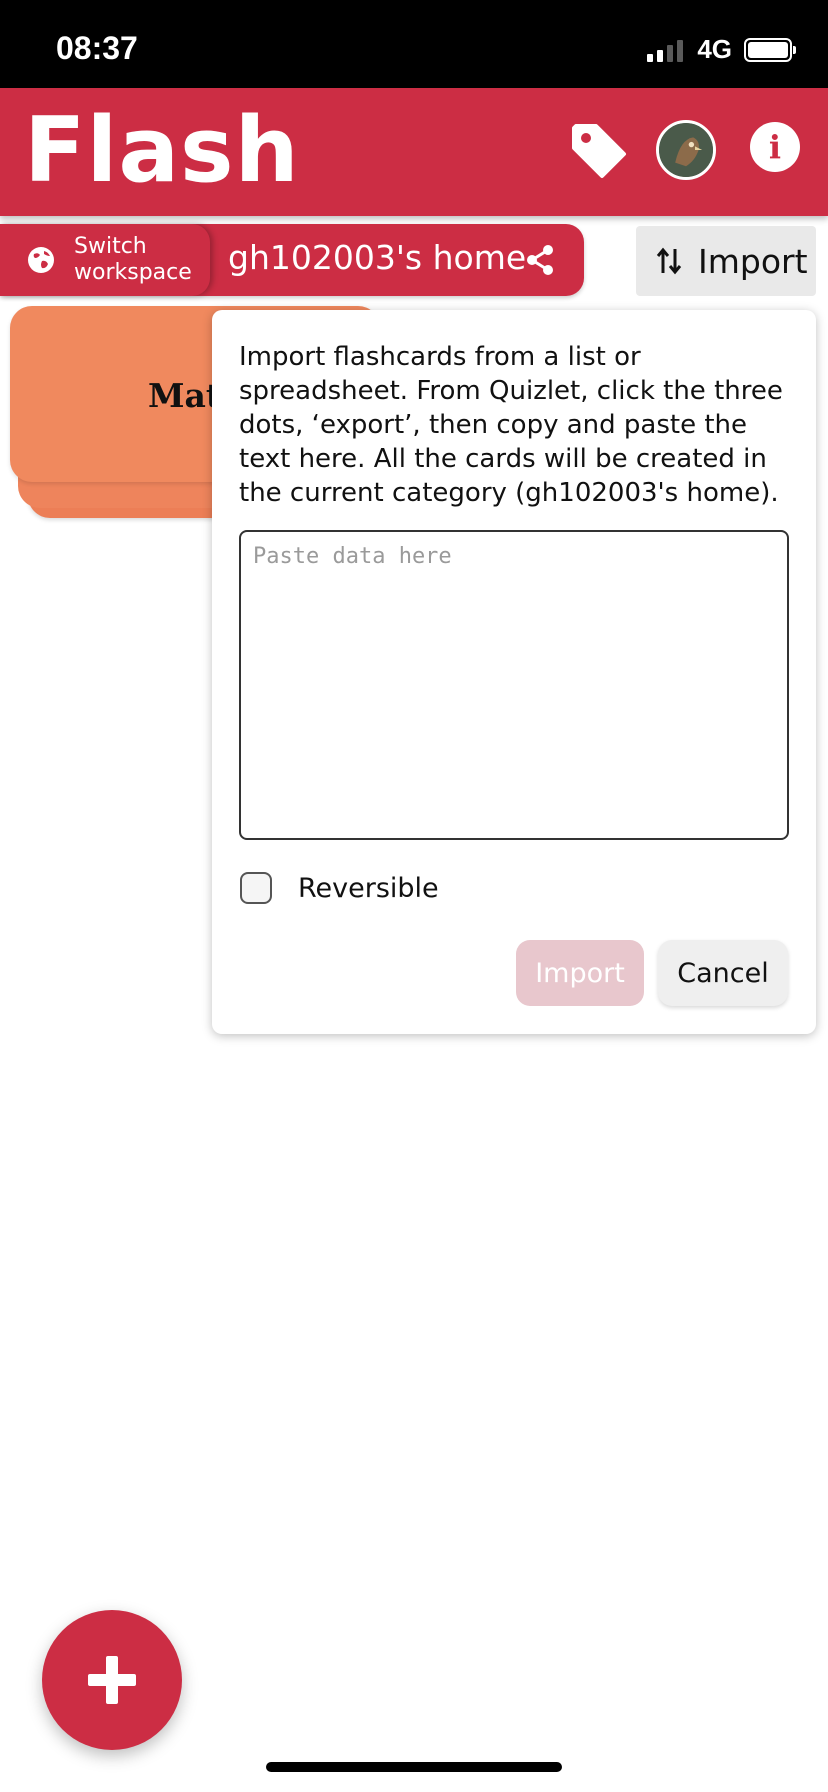 This screenshot has width=828, height=1792. What do you see at coordinates (414, 152) in the screenshot?
I see `app-header: Flash i` at bounding box center [414, 152].